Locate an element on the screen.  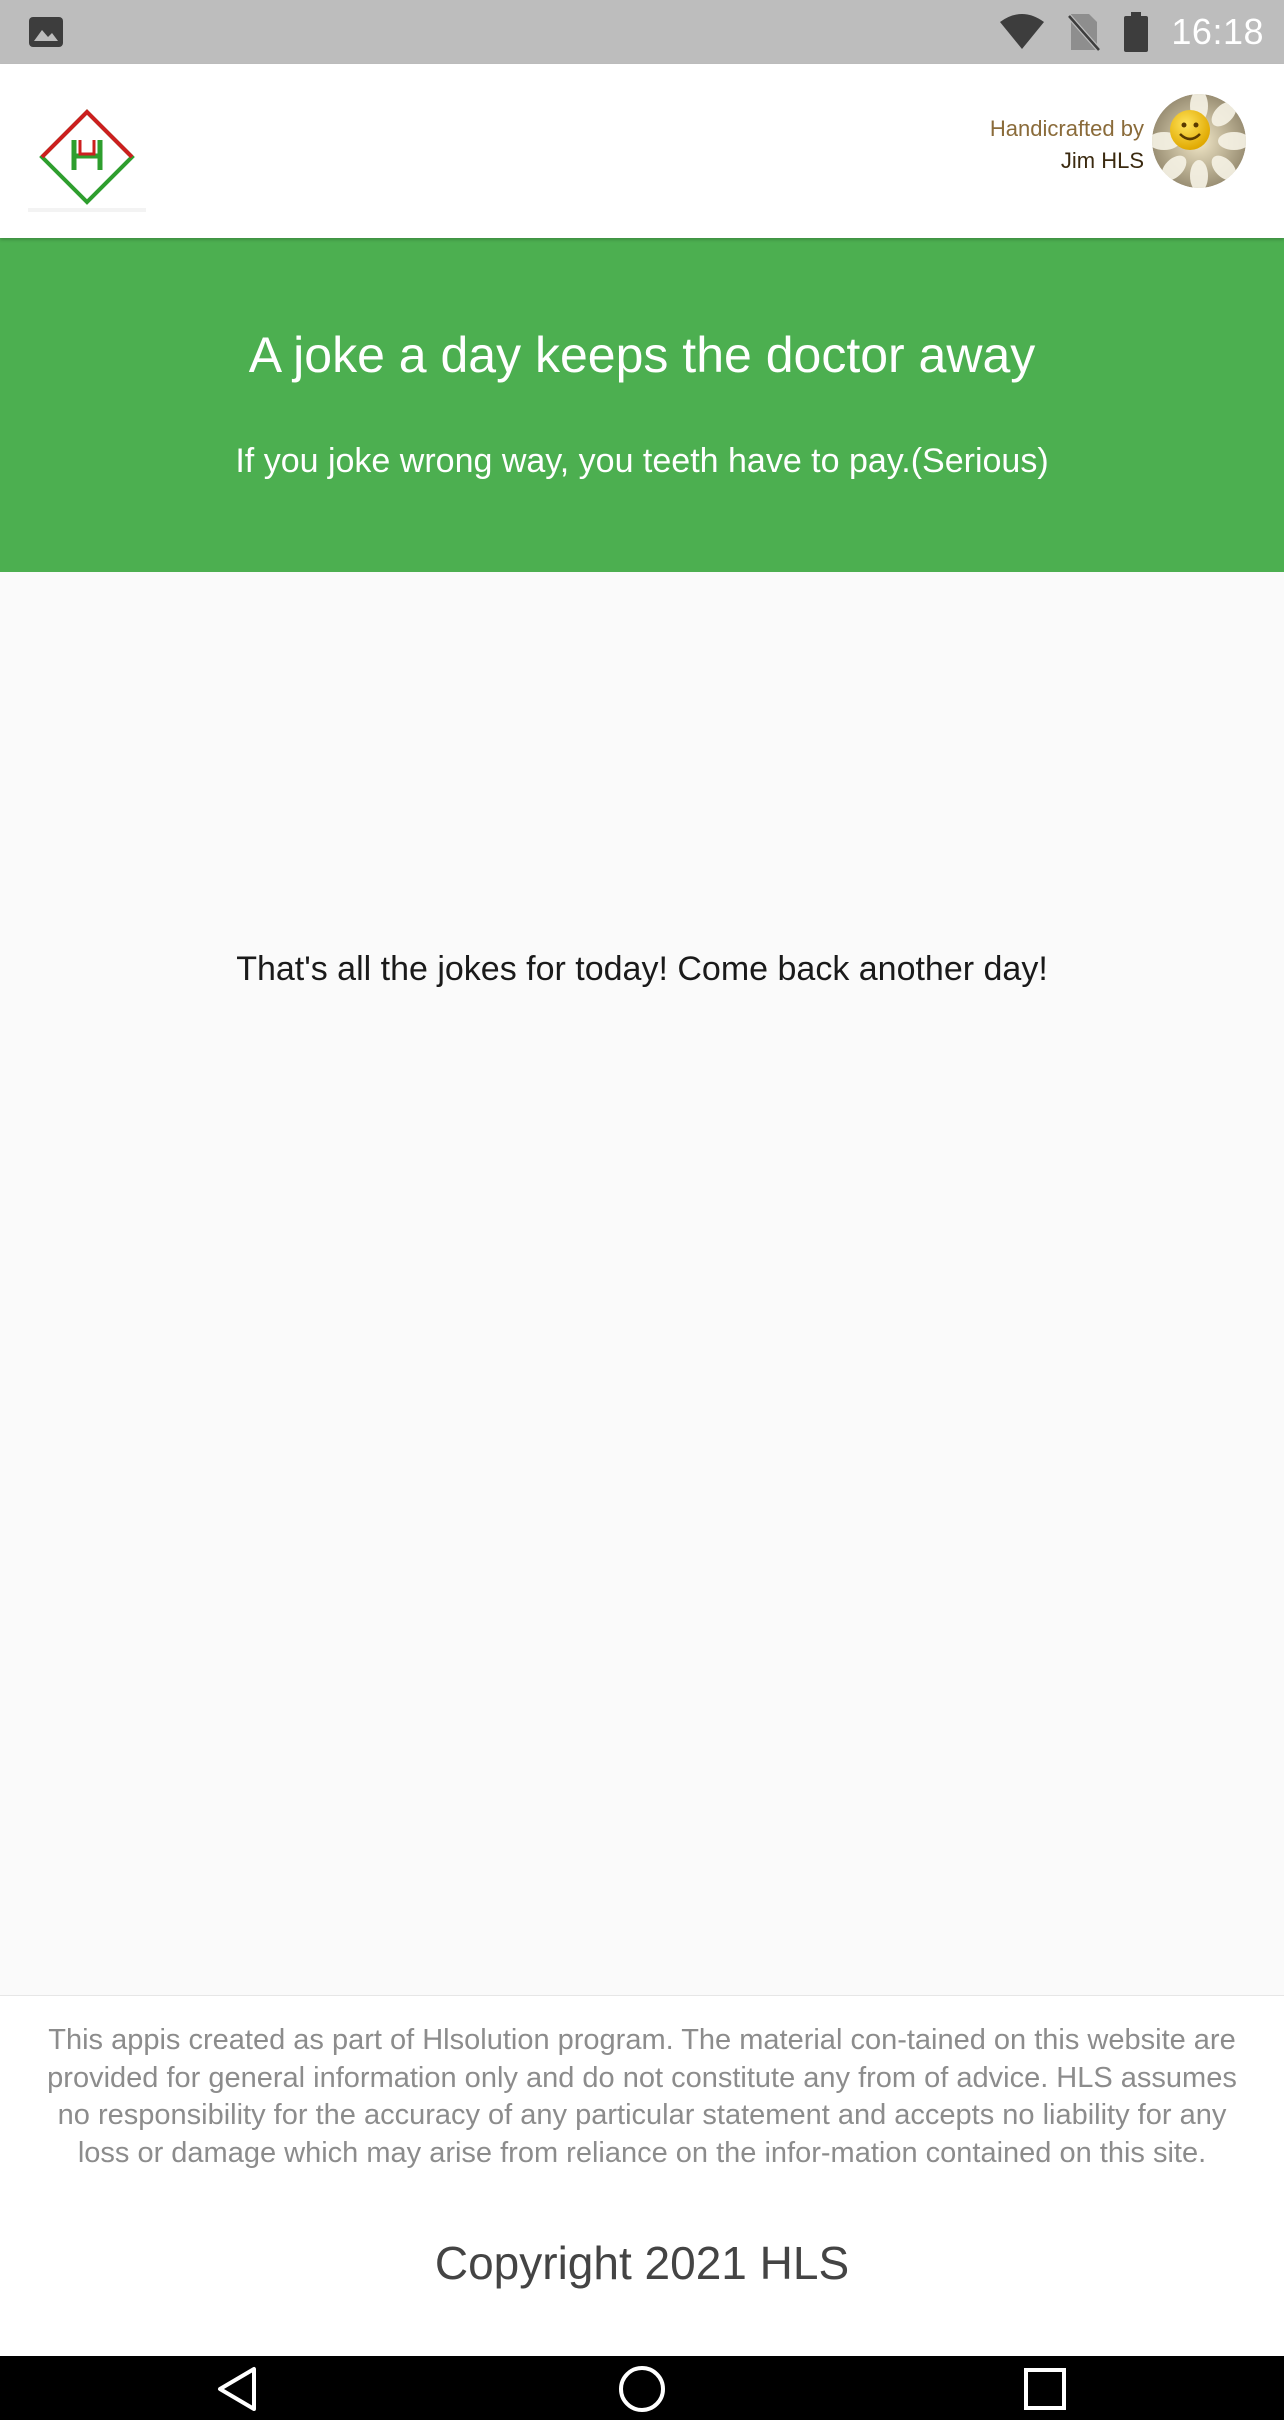
copyright-text: Copyright 2021 HLS is located at coordinates (642, 2263).